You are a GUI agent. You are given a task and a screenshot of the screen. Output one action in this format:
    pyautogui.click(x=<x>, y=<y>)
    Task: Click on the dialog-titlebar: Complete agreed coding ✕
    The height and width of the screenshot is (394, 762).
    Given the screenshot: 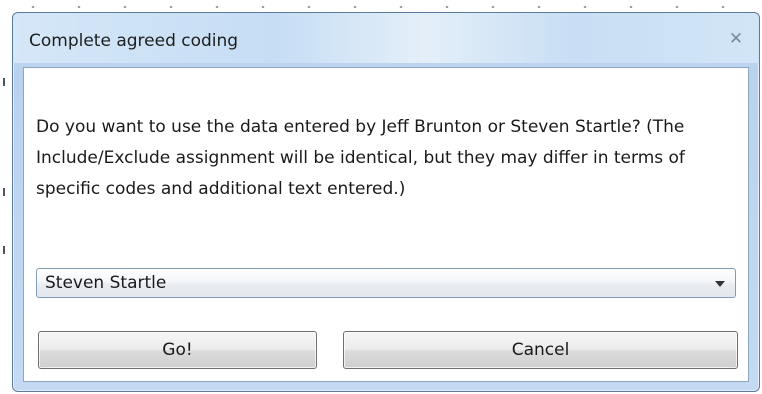 What is the action you would take?
    pyautogui.click(x=386, y=38)
    